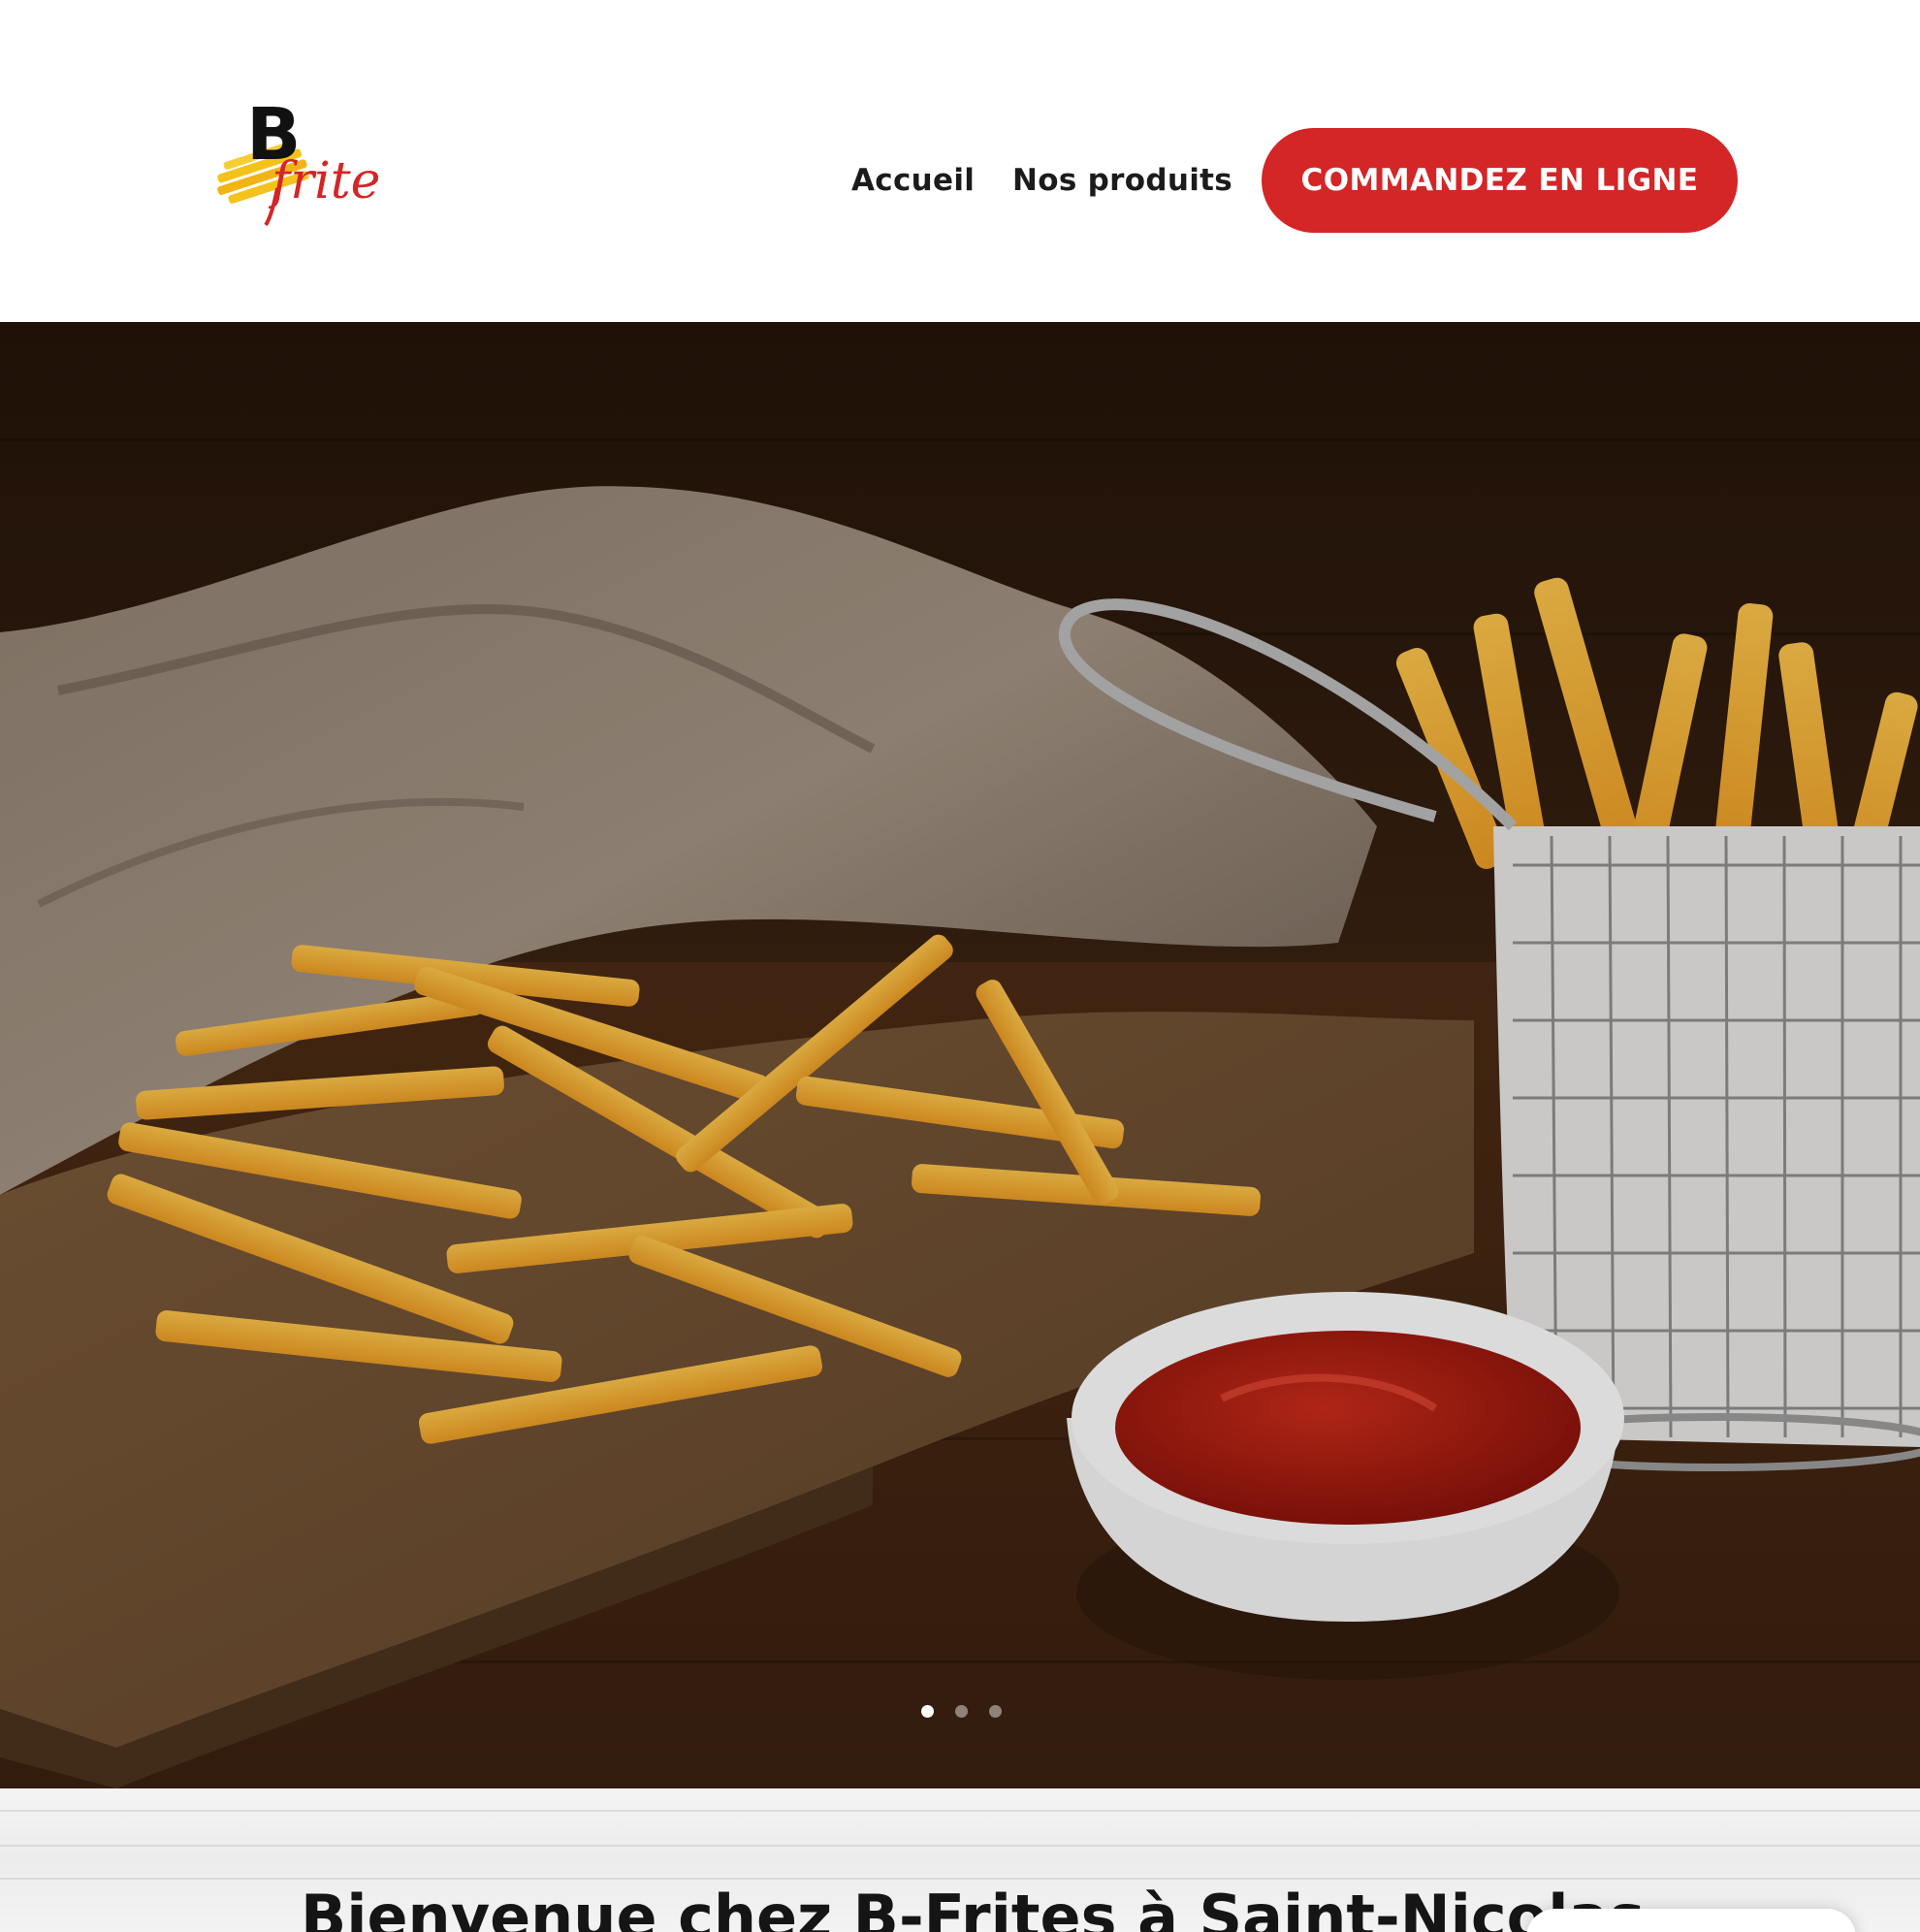 This screenshot has width=1920, height=1932. What do you see at coordinates (1122, 180) in the screenshot?
I see `nav-link-nos-produits: Nos produits` at bounding box center [1122, 180].